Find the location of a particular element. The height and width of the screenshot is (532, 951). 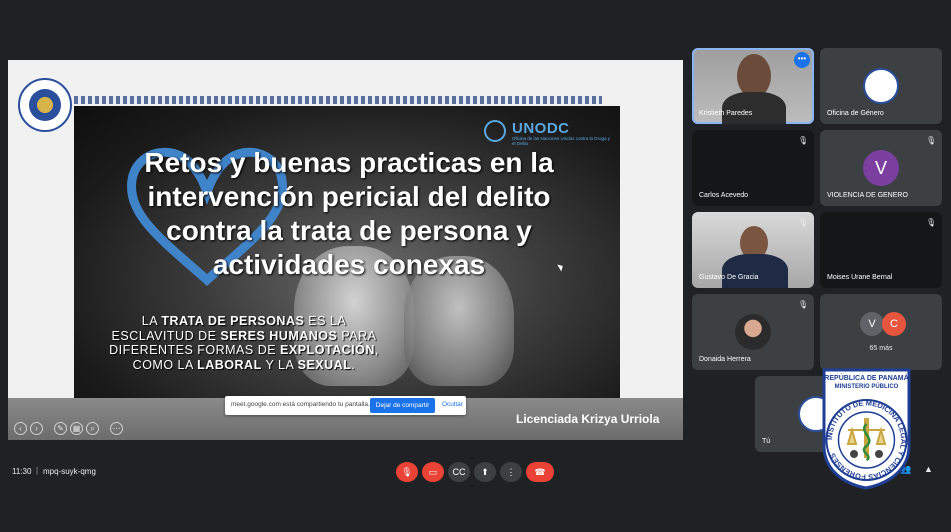

more-options-icon: ••• is located at coordinates (802, 60).